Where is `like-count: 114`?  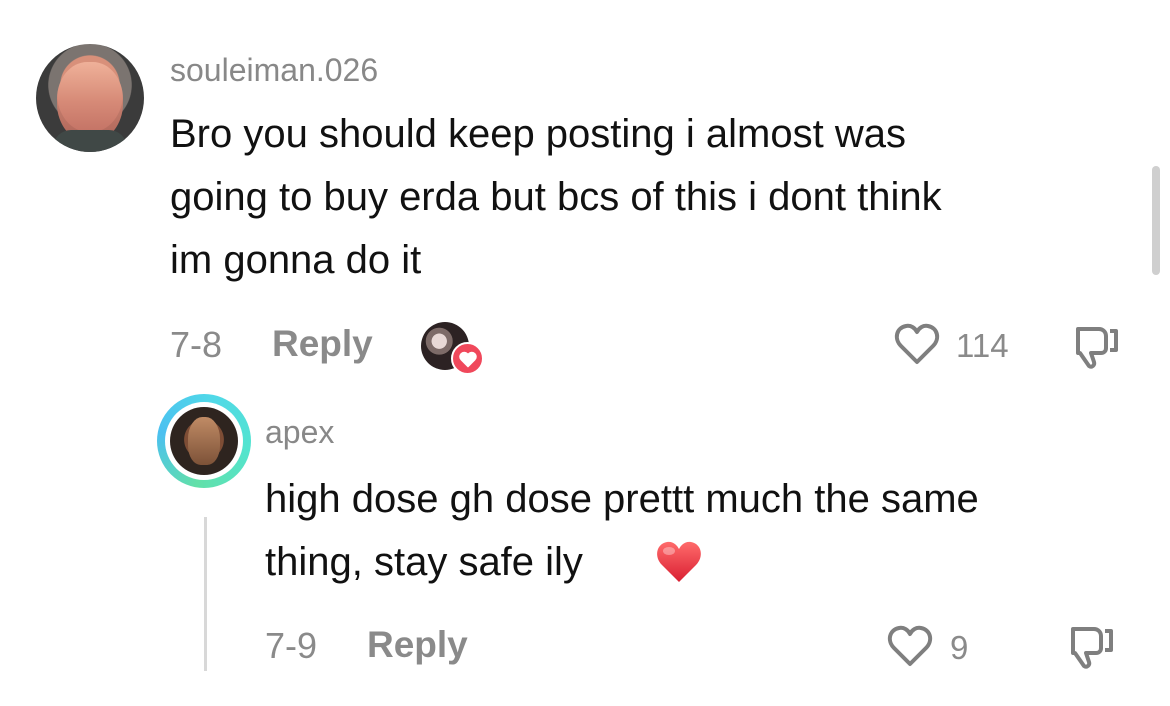 like-count: 114 is located at coordinates (982, 345).